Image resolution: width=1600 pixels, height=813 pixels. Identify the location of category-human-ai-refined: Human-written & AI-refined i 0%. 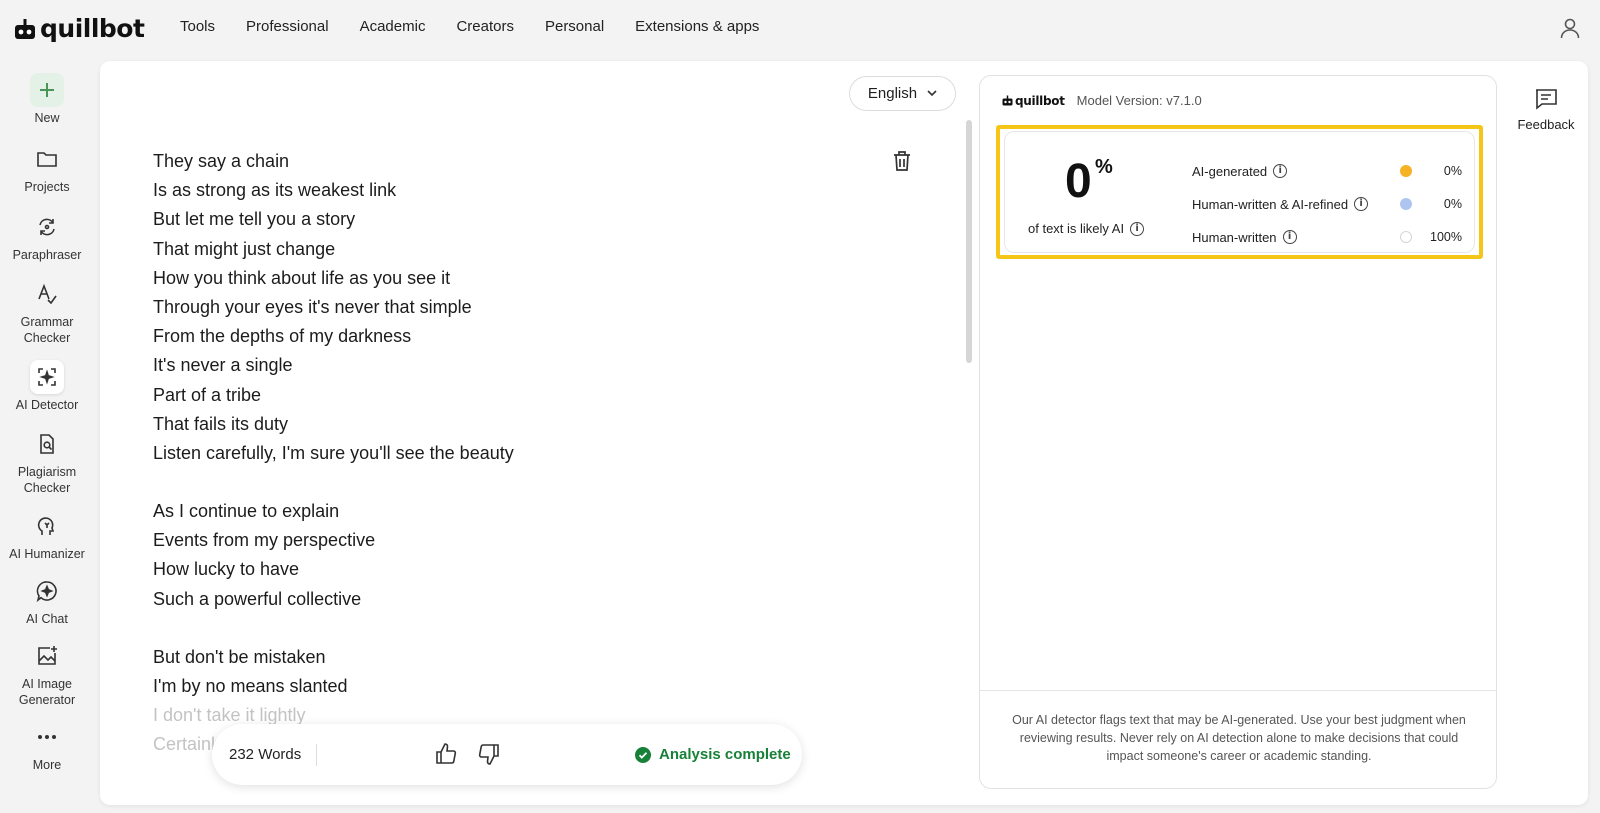
(1327, 204).